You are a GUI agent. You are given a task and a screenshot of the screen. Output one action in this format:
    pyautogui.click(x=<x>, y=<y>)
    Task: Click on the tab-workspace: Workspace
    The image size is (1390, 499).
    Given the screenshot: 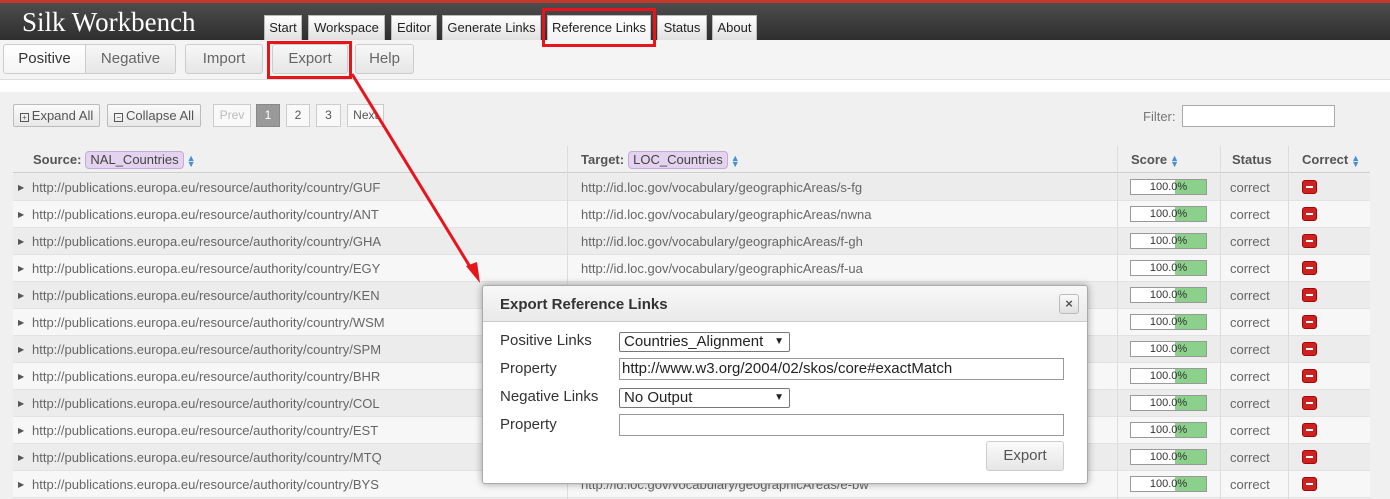 What is the action you would take?
    pyautogui.click(x=346, y=27)
    